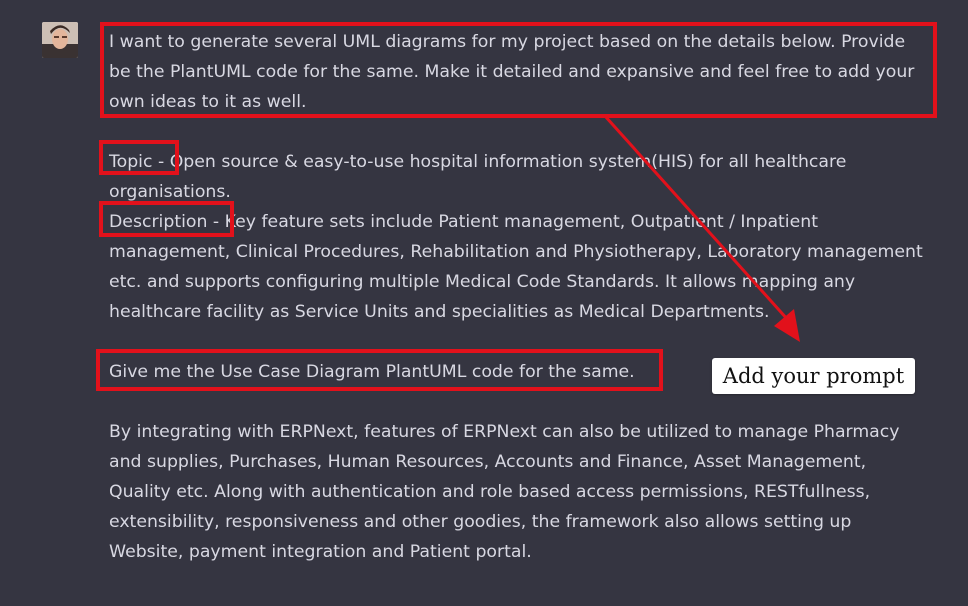 Image resolution: width=968 pixels, height=606 pixels. Describe the element at coordinates (166, 219) in the screenshot. I see `highlight-box-description` at that location.